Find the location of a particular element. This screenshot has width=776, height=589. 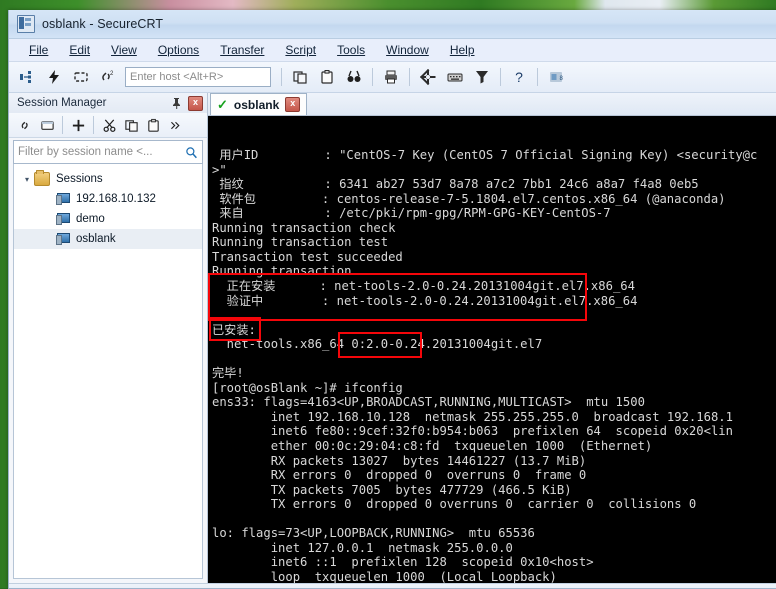

menu-options-label: Options is located at coordinates (178, 50).